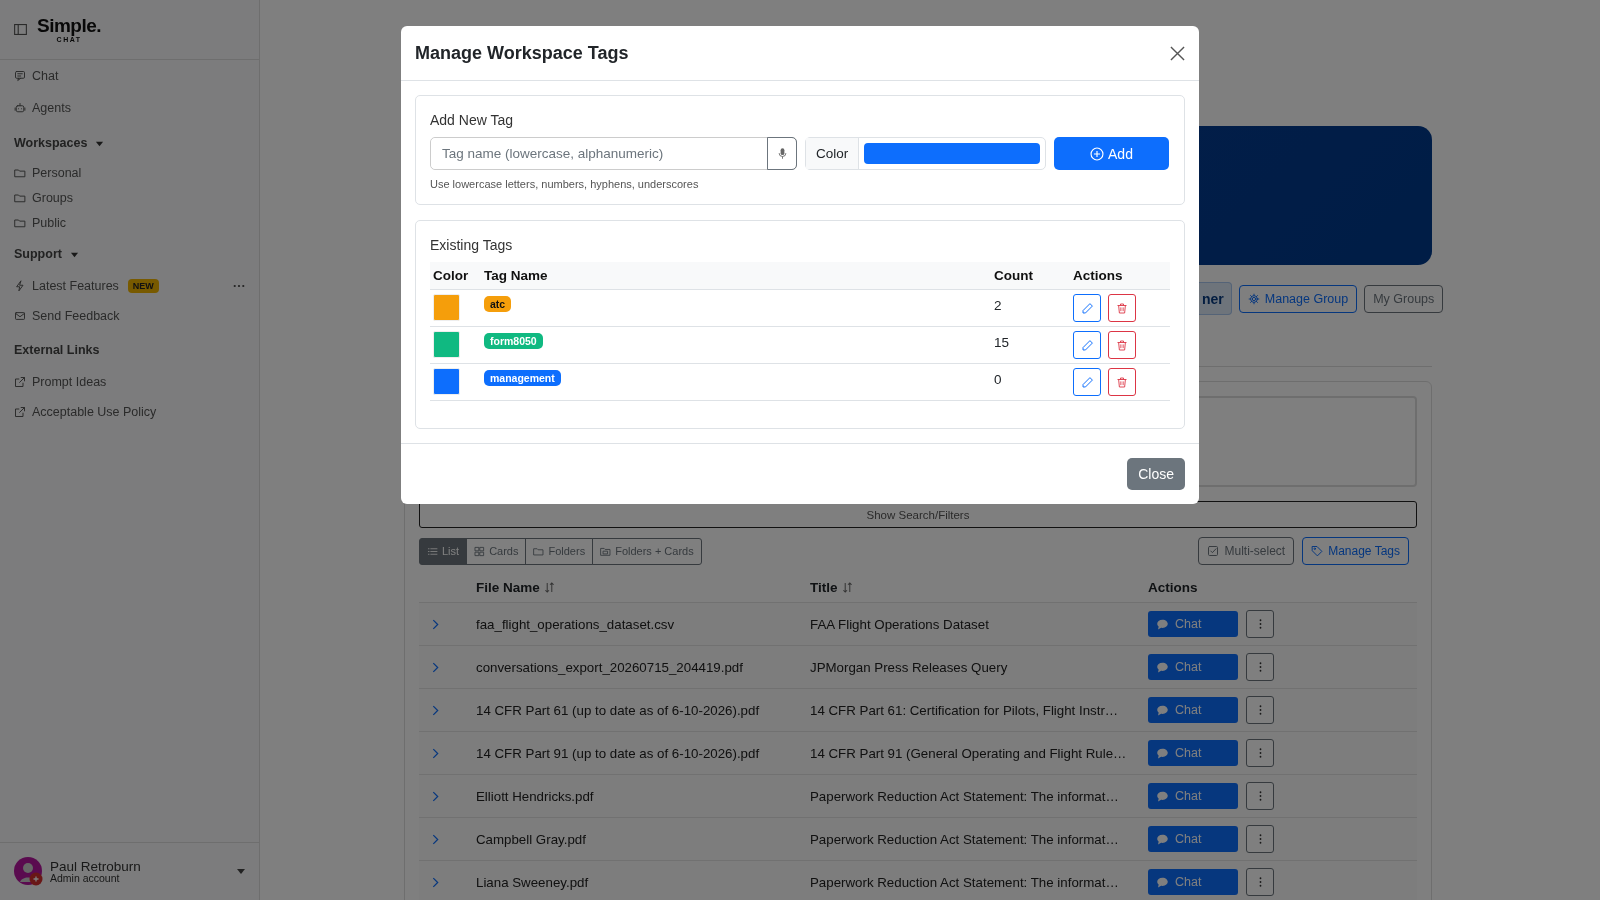 This screenshot has width=1600, height=900. What do you see at coordinates (60, 316) in the screenshot?
I see `nav-link: Send Feedback` at bounding box center [60, 316].